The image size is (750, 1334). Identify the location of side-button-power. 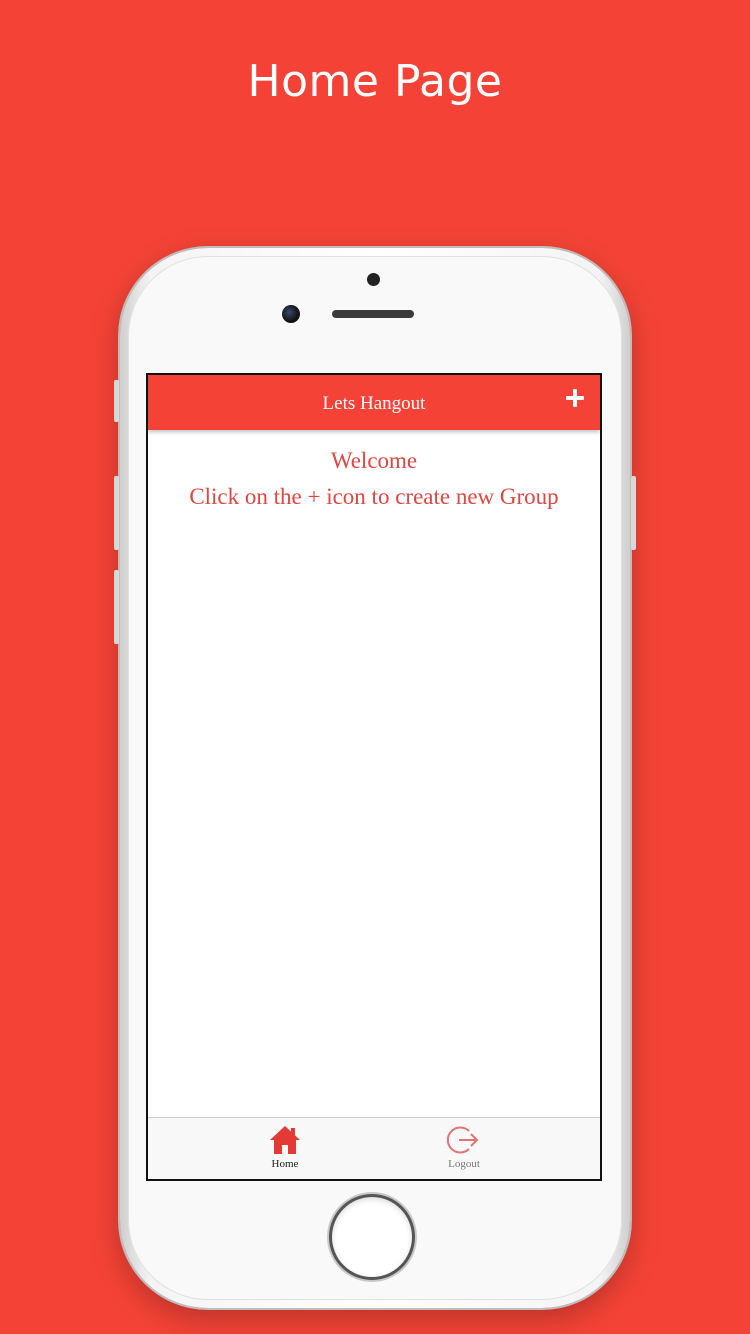
(633, 513).